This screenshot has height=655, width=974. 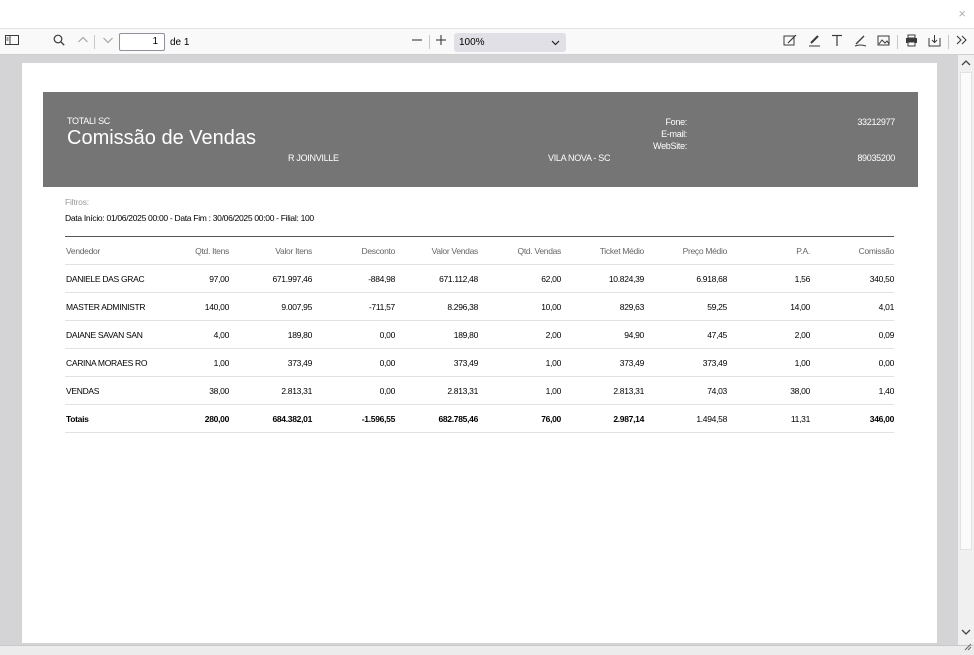 I want to click on resize-grip-icon, so click(x=968, y=648).